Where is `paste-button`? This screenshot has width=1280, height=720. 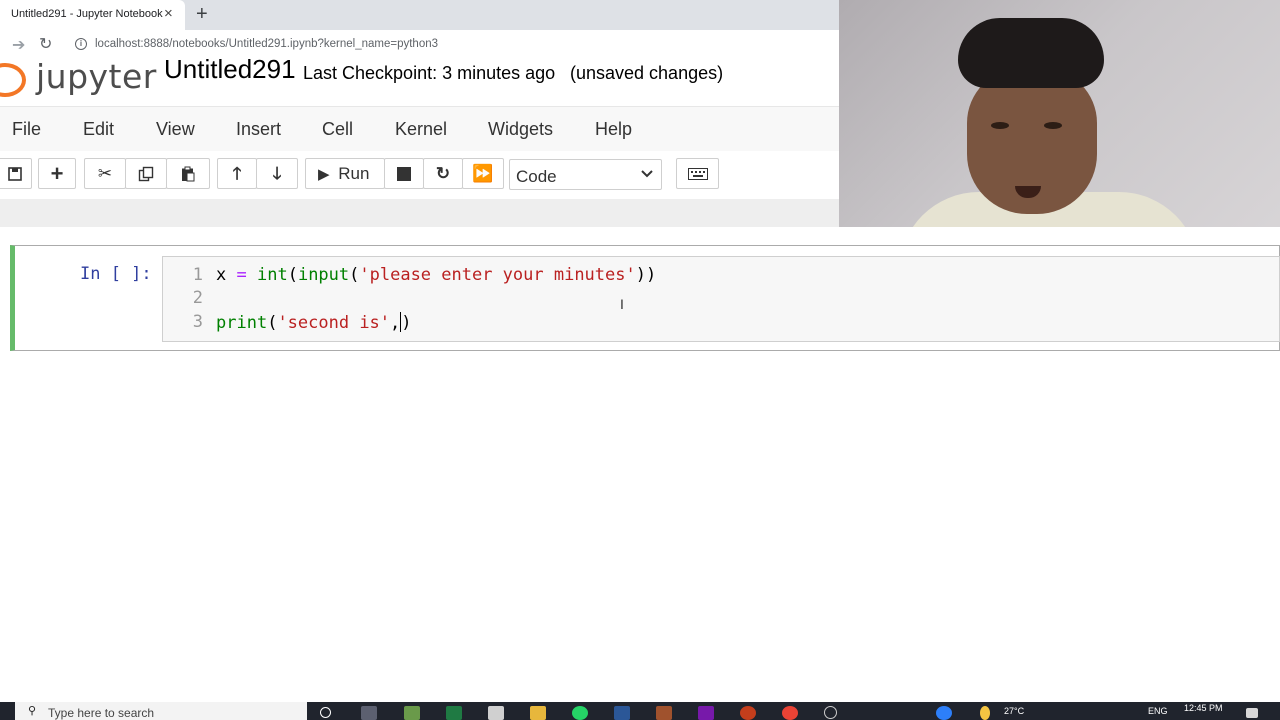 paste-button is located at coordinates (188, 173).